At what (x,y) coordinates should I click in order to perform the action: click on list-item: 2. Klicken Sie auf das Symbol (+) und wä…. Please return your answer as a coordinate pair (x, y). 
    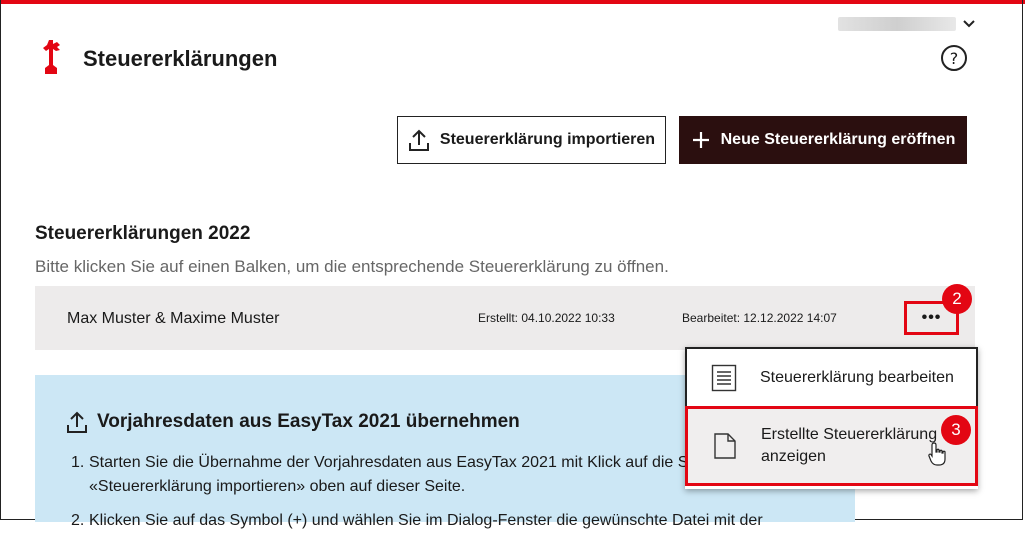
    Looking at the image, I should click on (417, 520).